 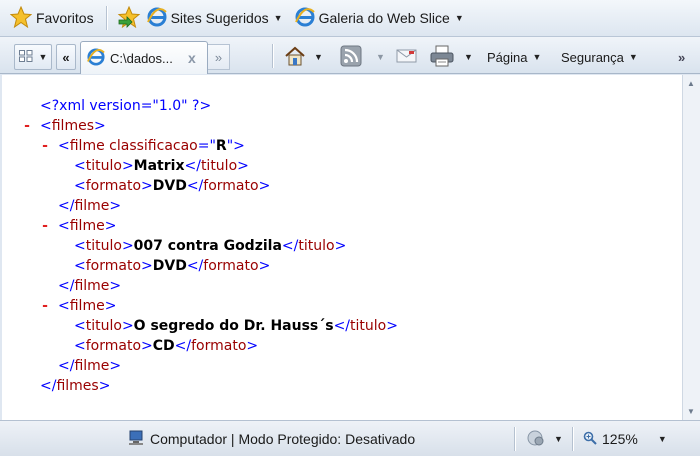 I want to click on command-bar-overflow-button: », so click(x=681, y=57).